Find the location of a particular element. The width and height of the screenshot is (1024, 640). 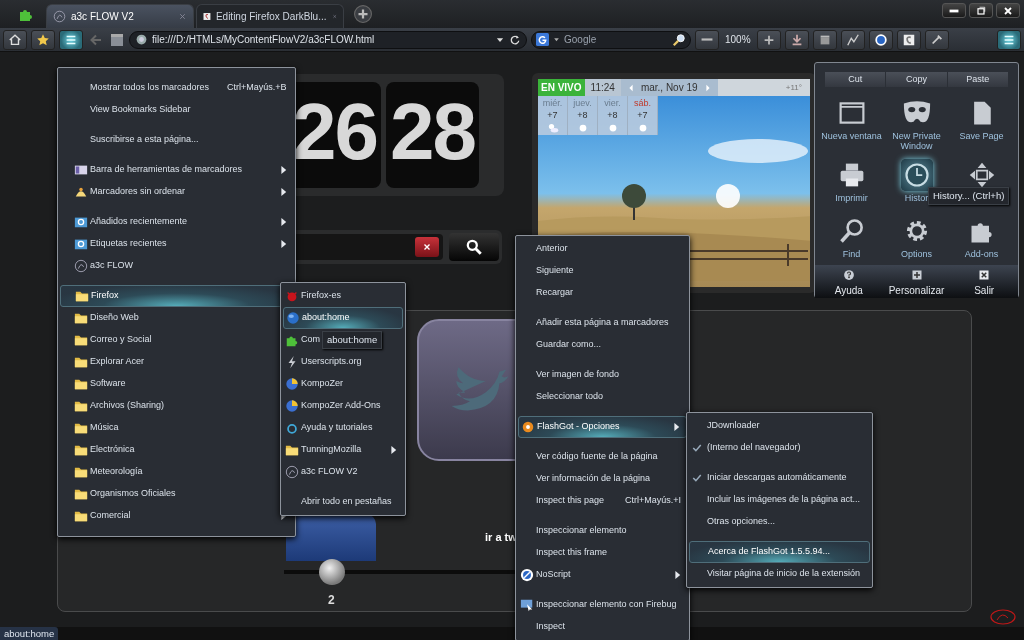

menu-item: Inspect is located at coordinates (545, 627).